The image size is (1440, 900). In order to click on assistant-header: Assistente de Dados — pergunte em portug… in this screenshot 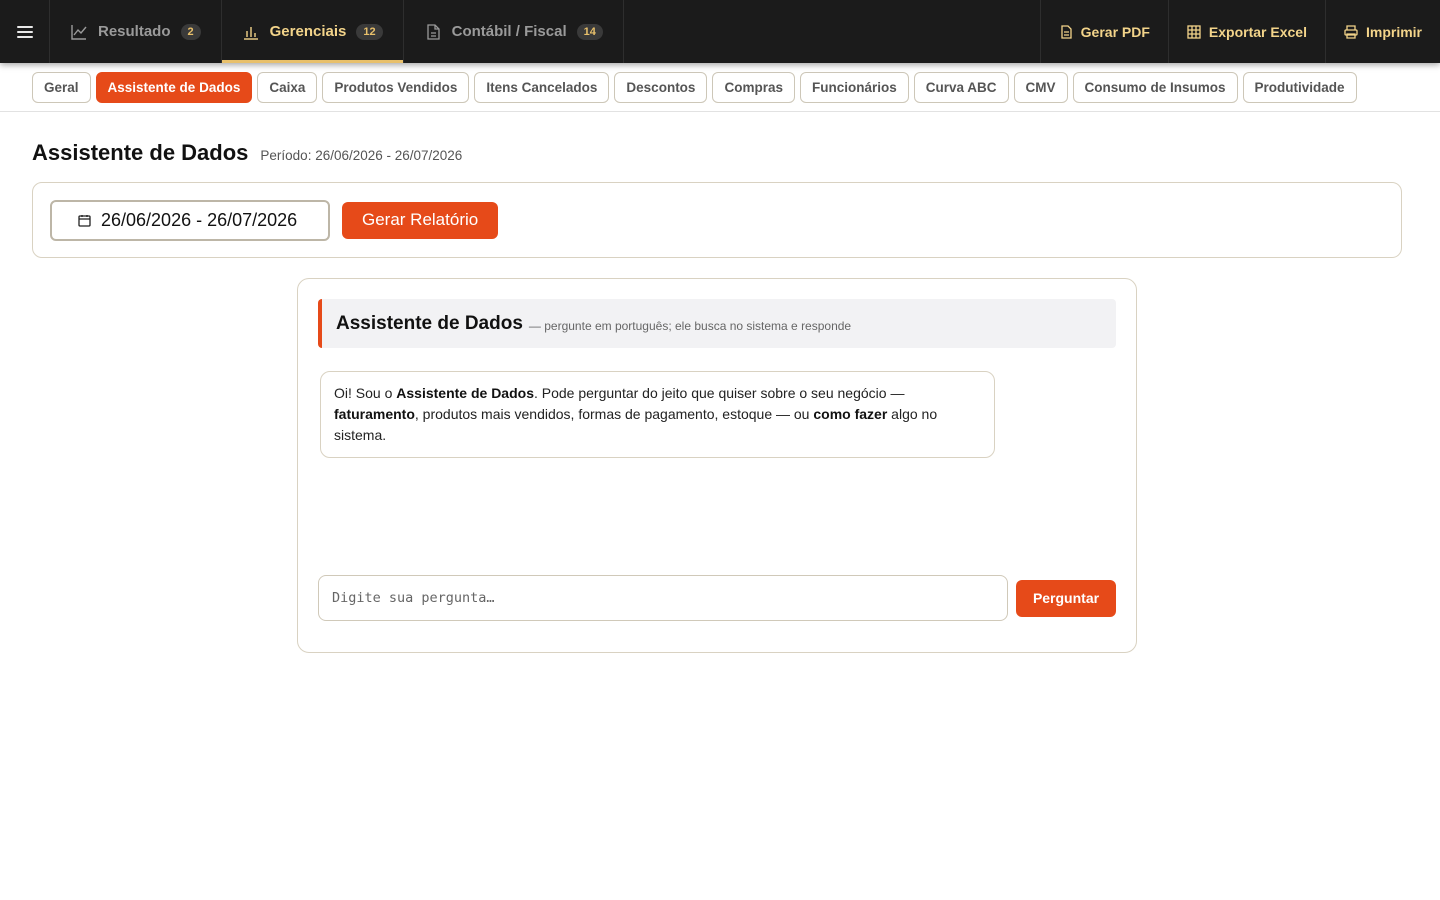, I will do `click(717, 323)`.